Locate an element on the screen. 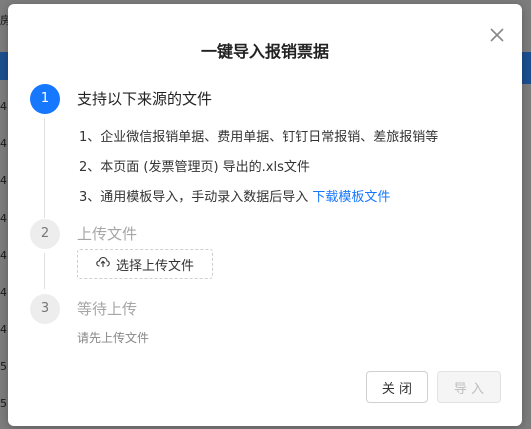 The height and width of the screenshot is (429, 531). upload-button-label: 选择上传文件 is located at coordinates (154, 266).